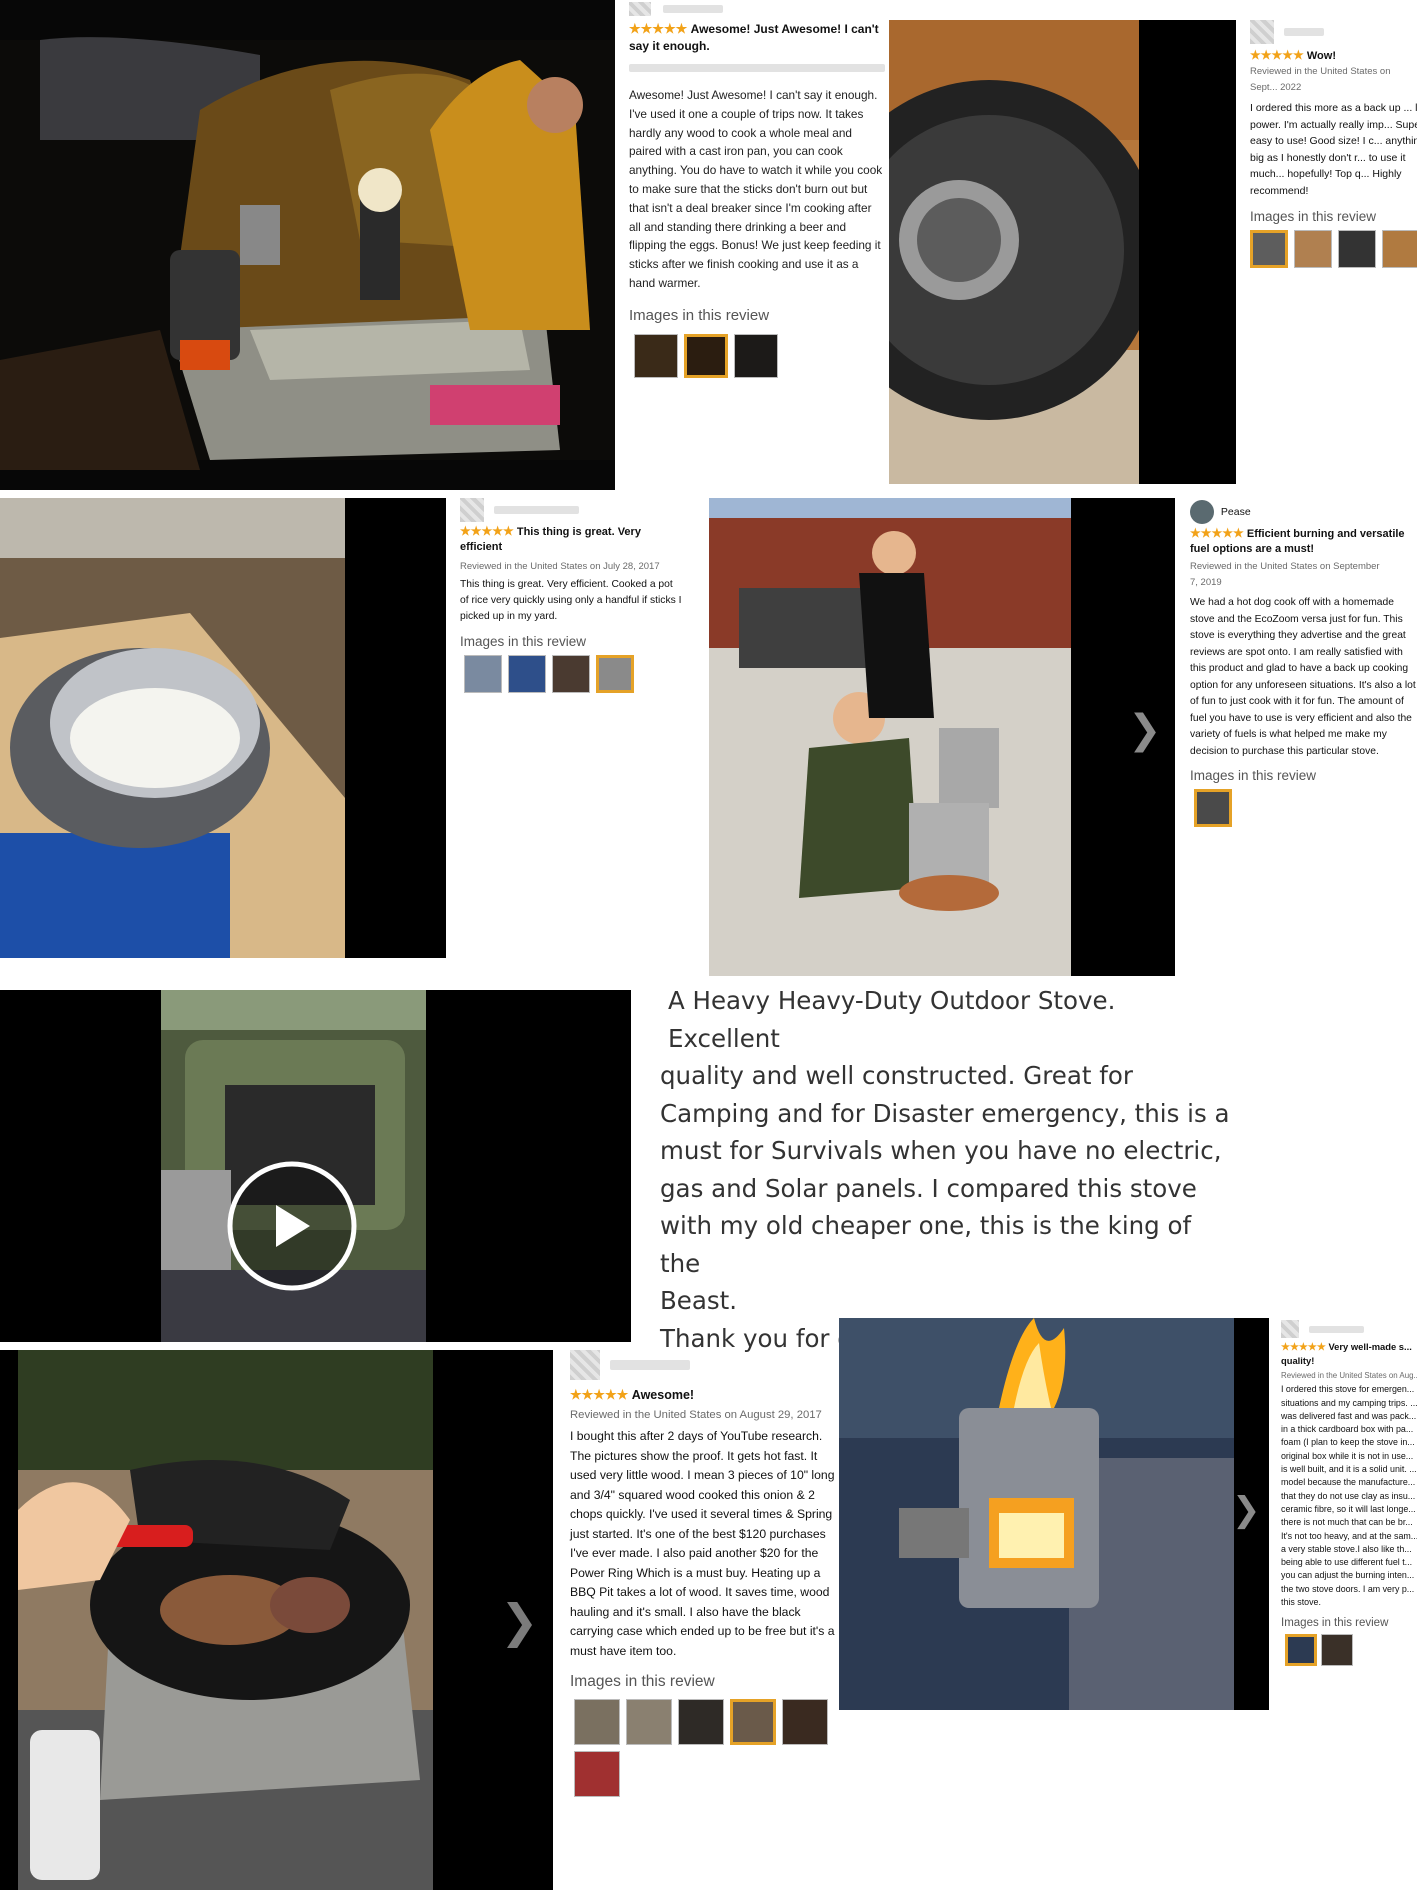  Describe the element at coordinates (663, 1395) in the screenshot. I see `review-title: Awesome!` at that location.